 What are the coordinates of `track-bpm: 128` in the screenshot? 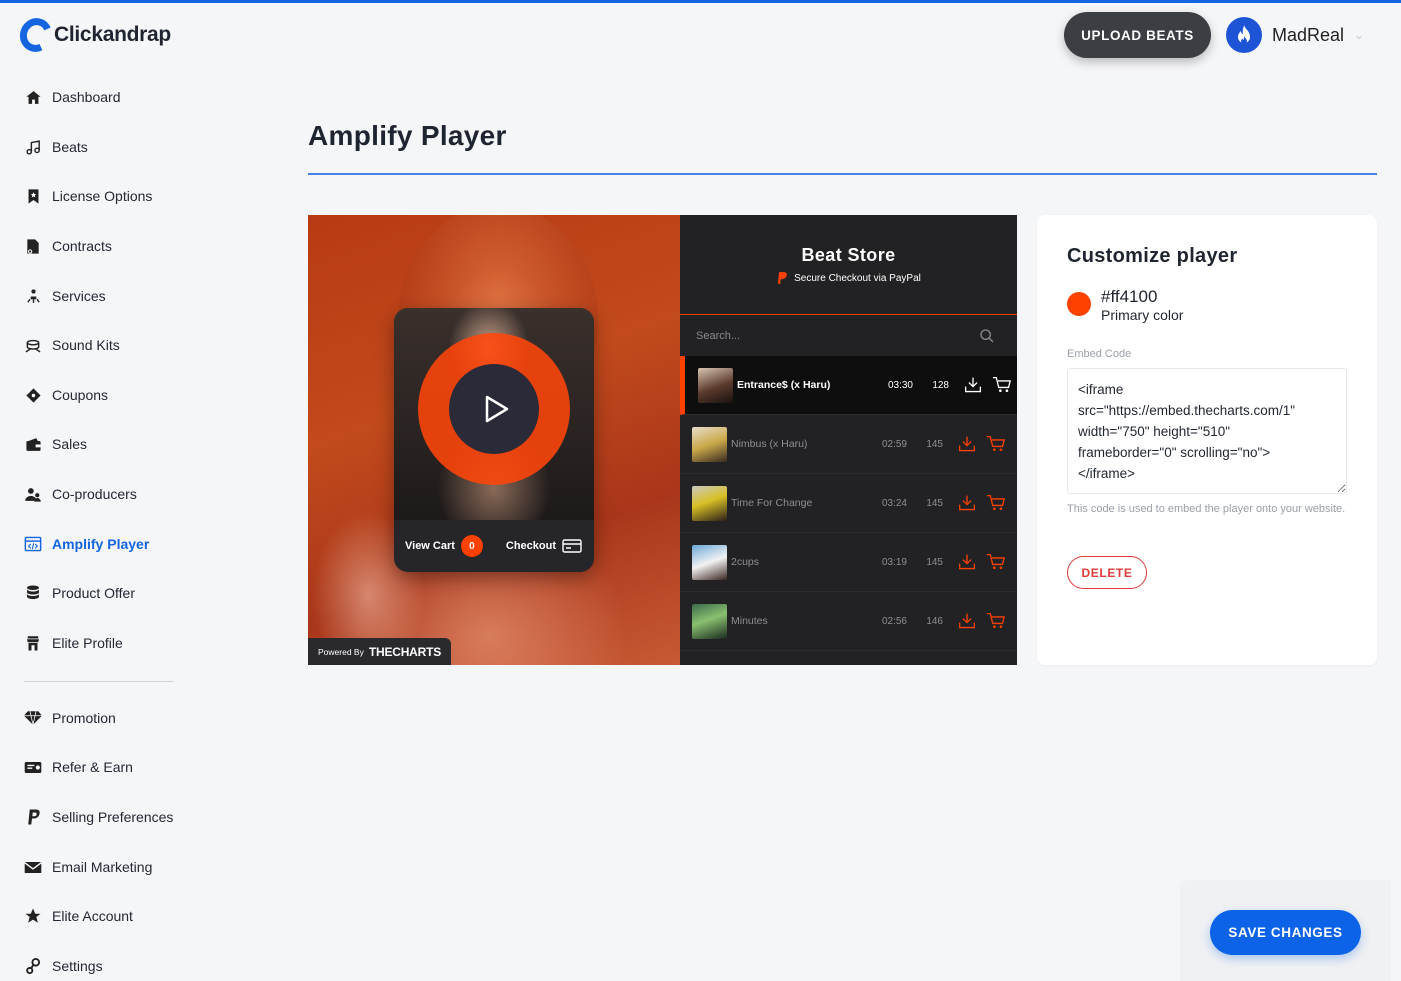 It's located at (940, 385).